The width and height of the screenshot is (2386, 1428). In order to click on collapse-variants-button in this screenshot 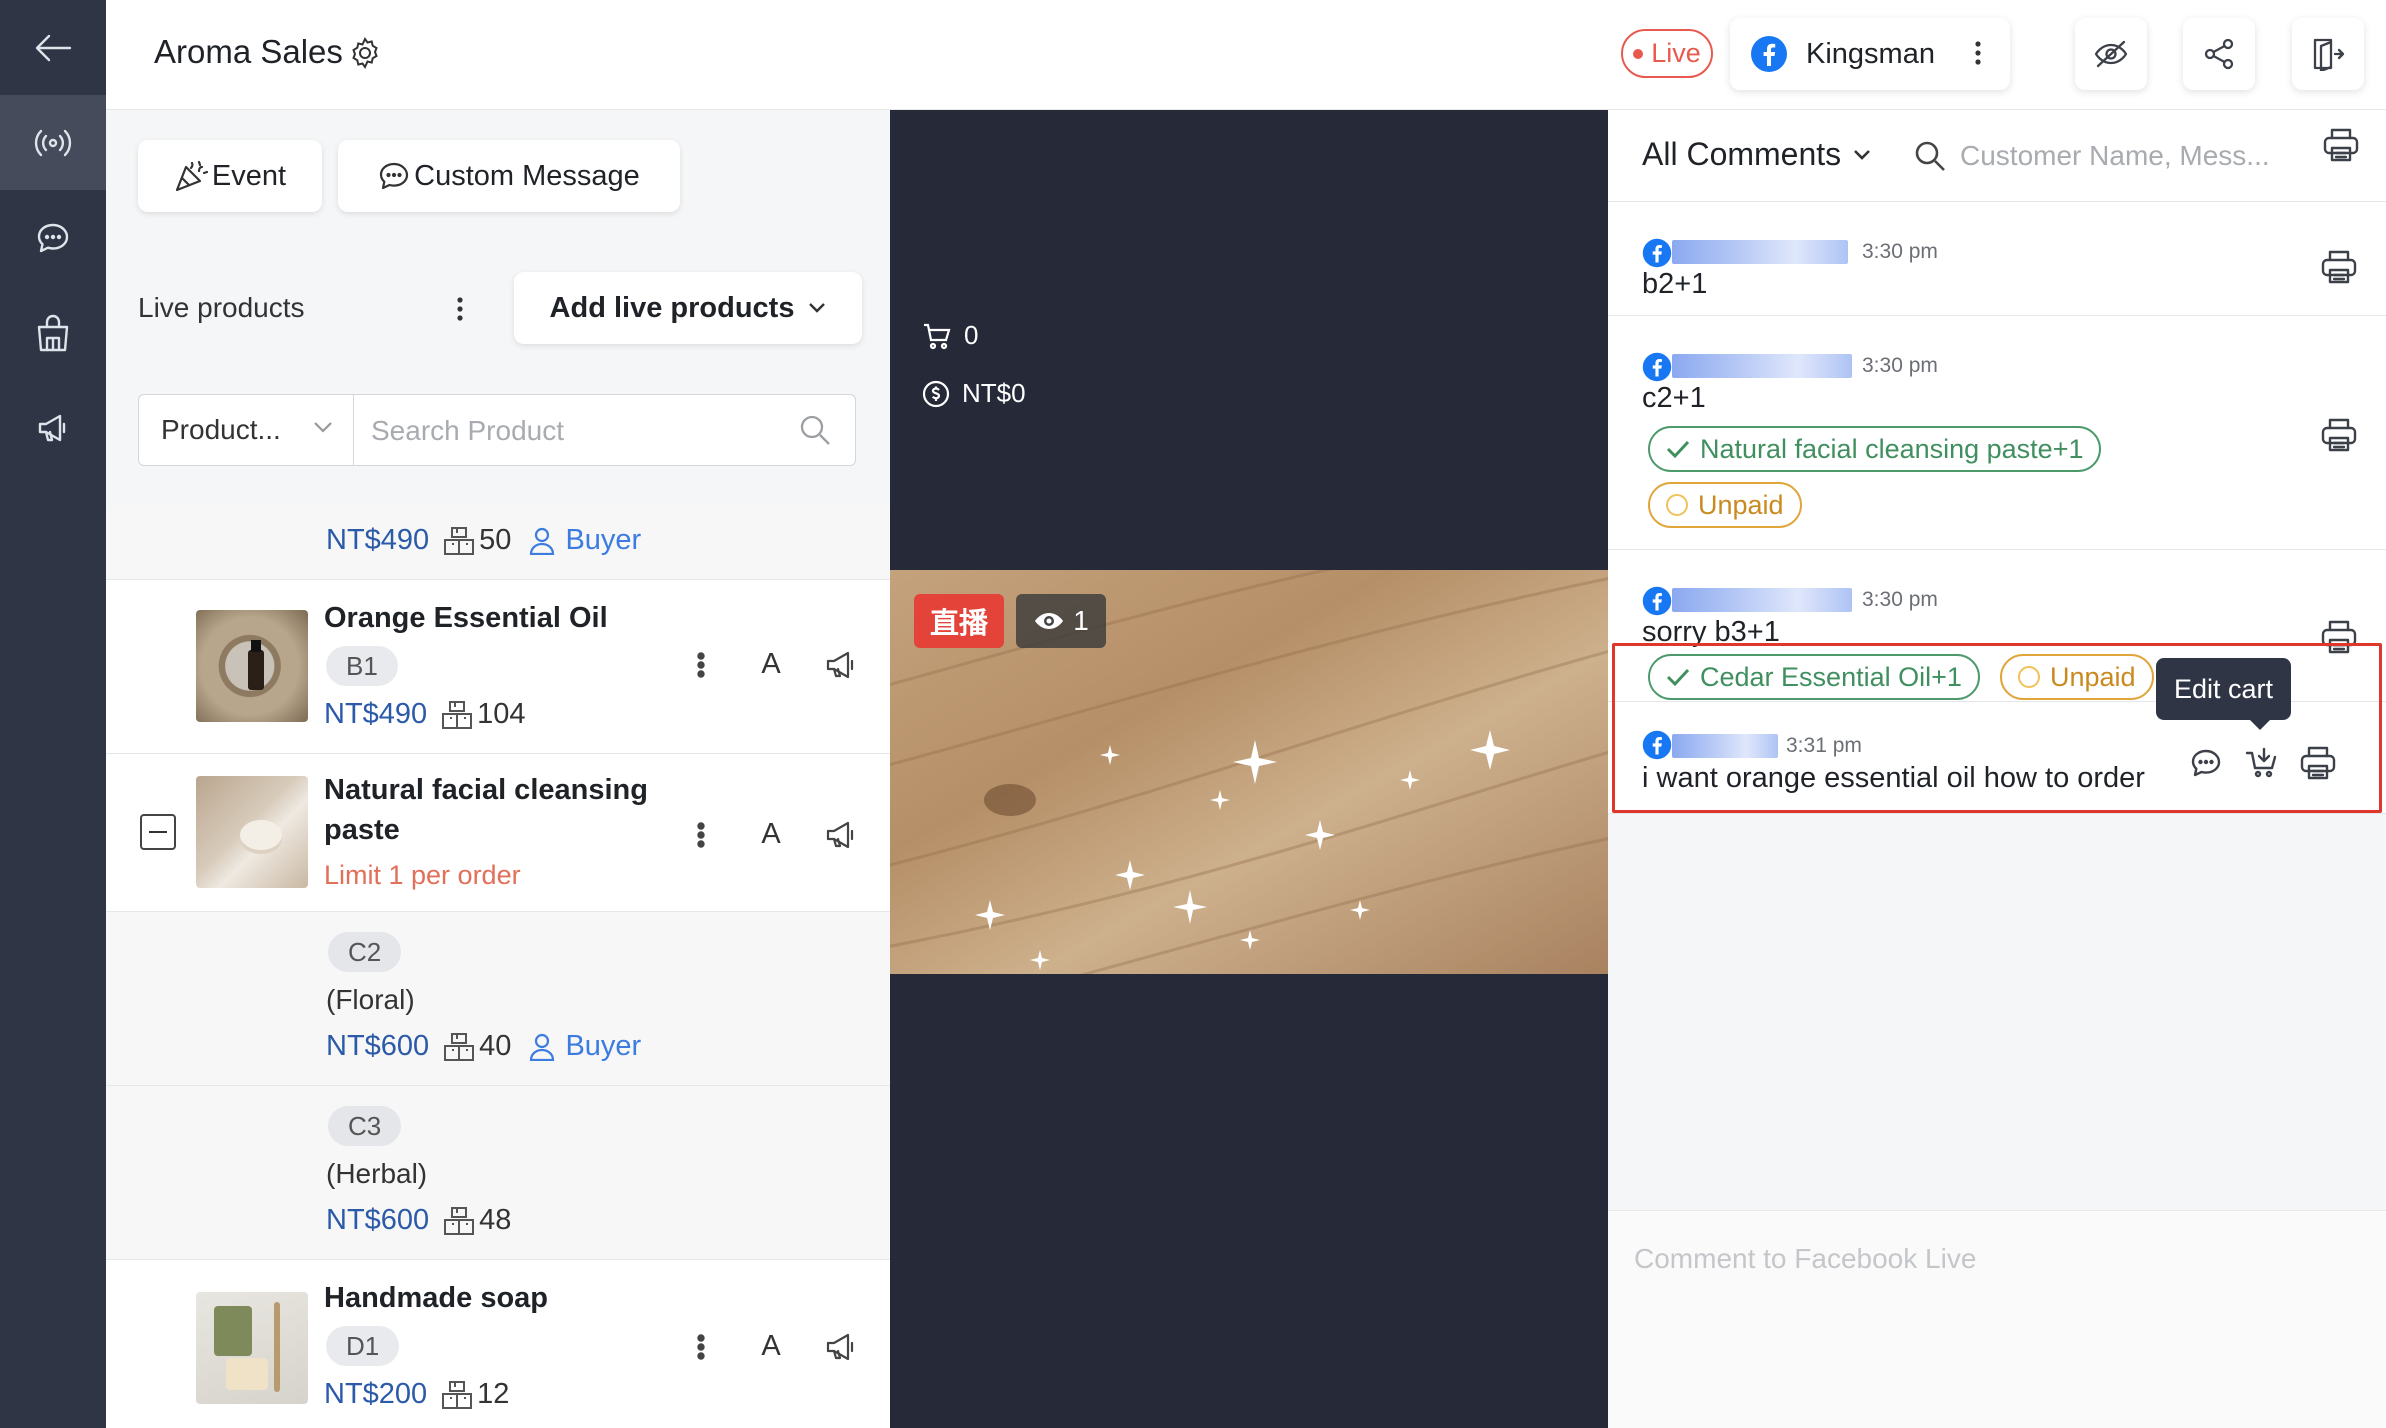, I will do `click(158, 832)`.